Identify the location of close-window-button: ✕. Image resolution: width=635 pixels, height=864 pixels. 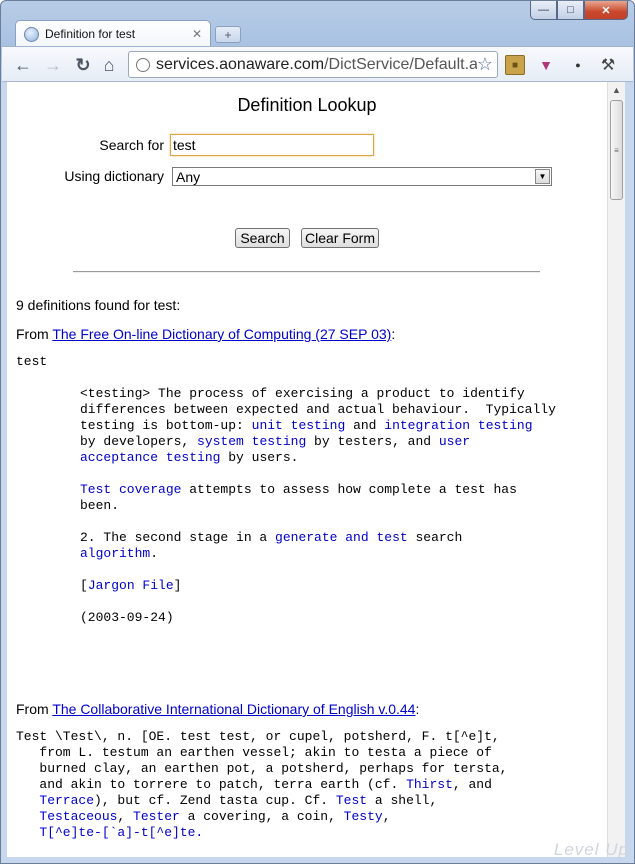
(606, 10).